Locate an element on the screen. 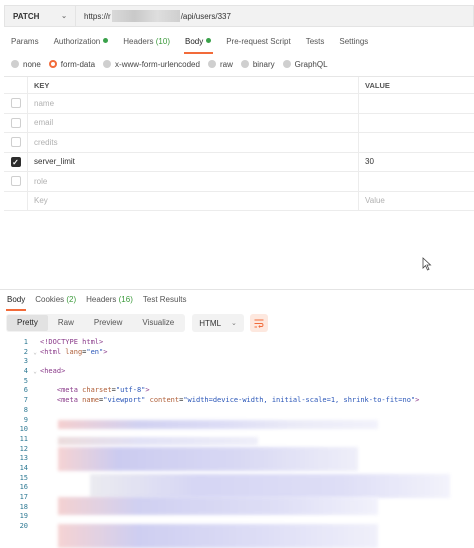  table-row-new: Key Value is located at coordinates (239, 201).